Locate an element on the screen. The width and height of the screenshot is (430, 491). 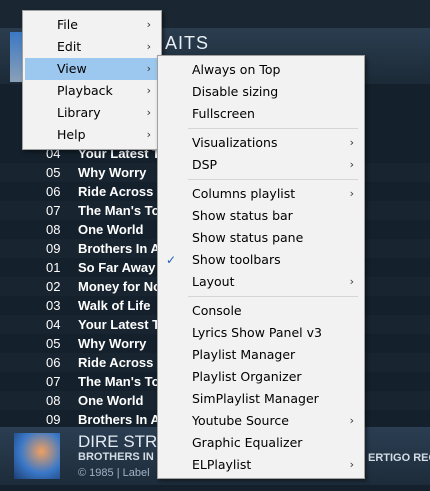
checkmark-icon: ✓ is located at coordinates (171, 260).